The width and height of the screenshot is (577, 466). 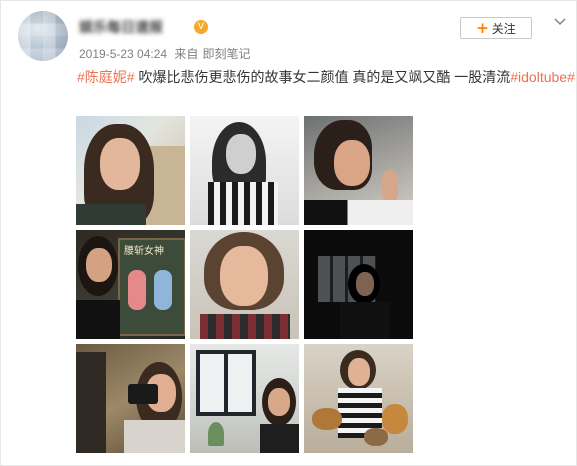 I want to click on topic-tag-link: #idoltube#, so click(x=542, y=77).